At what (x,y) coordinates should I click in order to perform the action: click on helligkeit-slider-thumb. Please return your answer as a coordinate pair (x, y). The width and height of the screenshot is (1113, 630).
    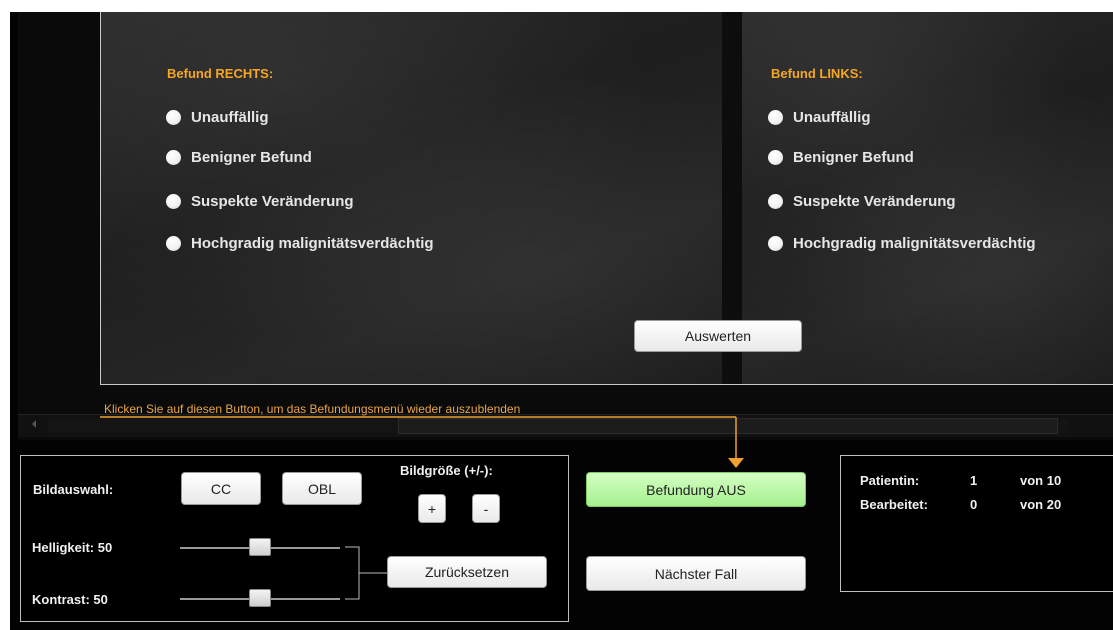
    Looking at the image, I should click on (260, 547).